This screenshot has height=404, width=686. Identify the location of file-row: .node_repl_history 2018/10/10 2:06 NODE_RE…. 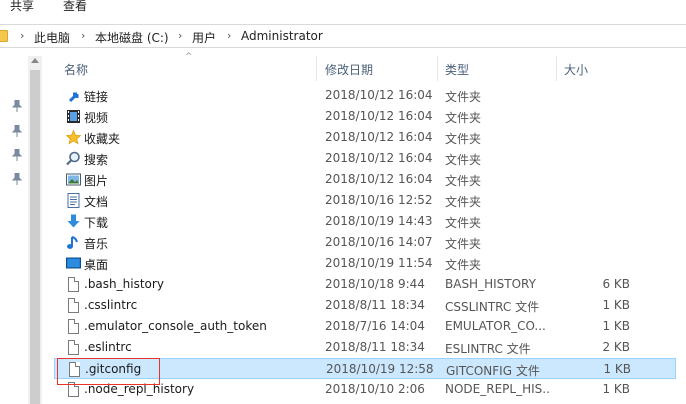
(365, 389).